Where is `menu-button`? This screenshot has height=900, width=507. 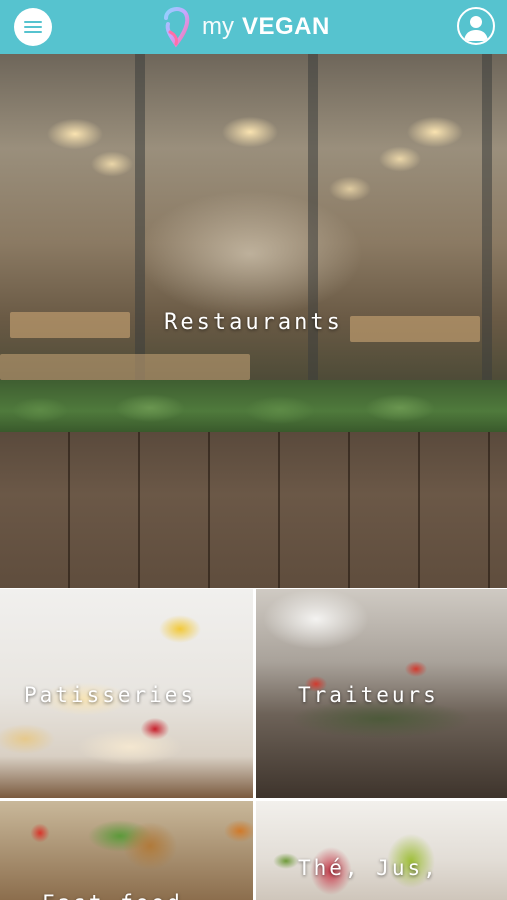
menu-button is located at coordinates (33, 27).